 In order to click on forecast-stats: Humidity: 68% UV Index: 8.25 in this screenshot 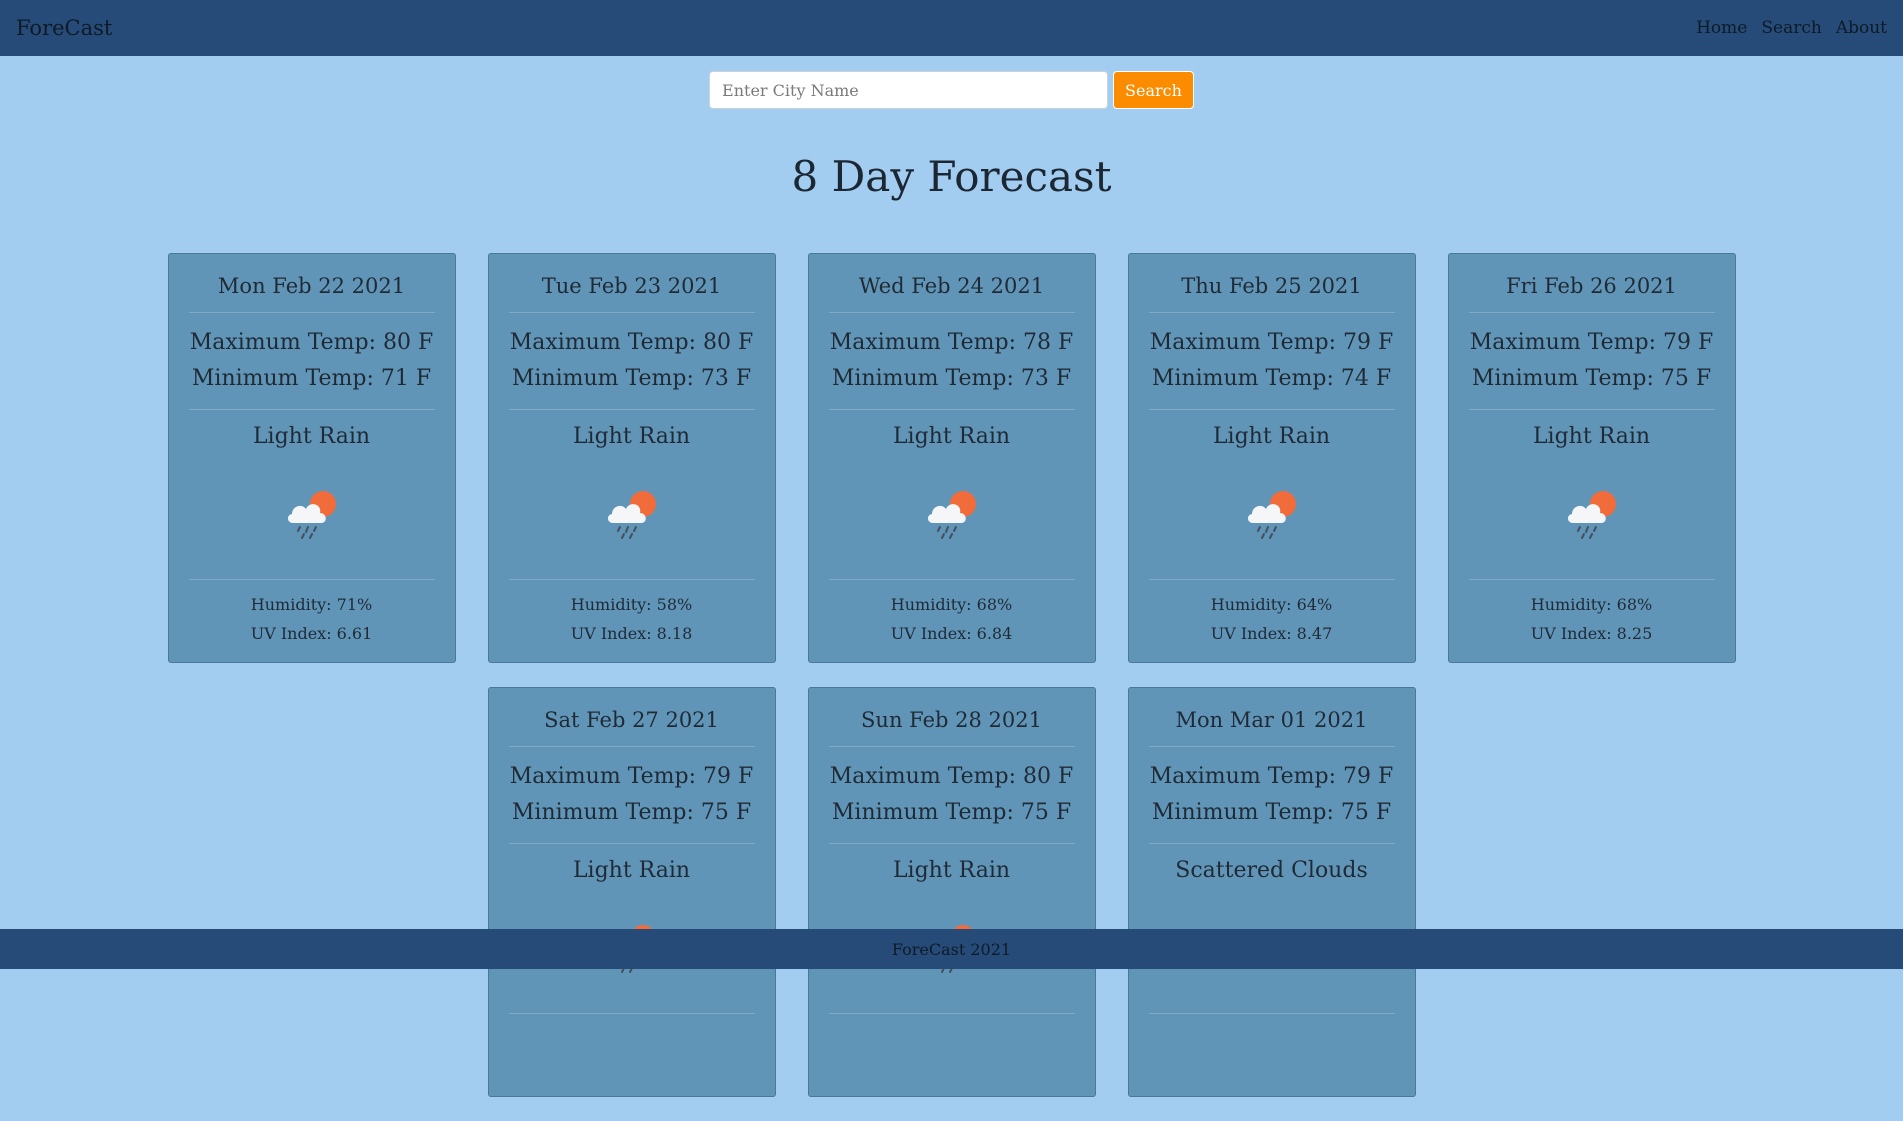, I will do `click(1592, 619)`.